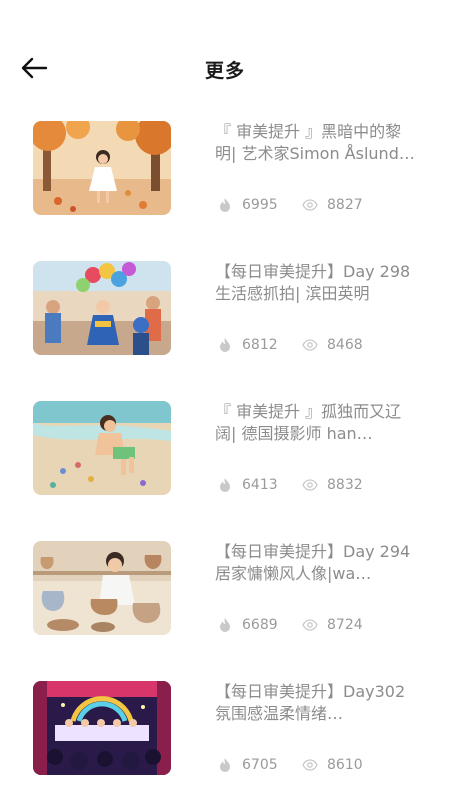 The width and height of the screenshot is (450, 800). I want to click on likes-value: 6812, so click(260, 345).